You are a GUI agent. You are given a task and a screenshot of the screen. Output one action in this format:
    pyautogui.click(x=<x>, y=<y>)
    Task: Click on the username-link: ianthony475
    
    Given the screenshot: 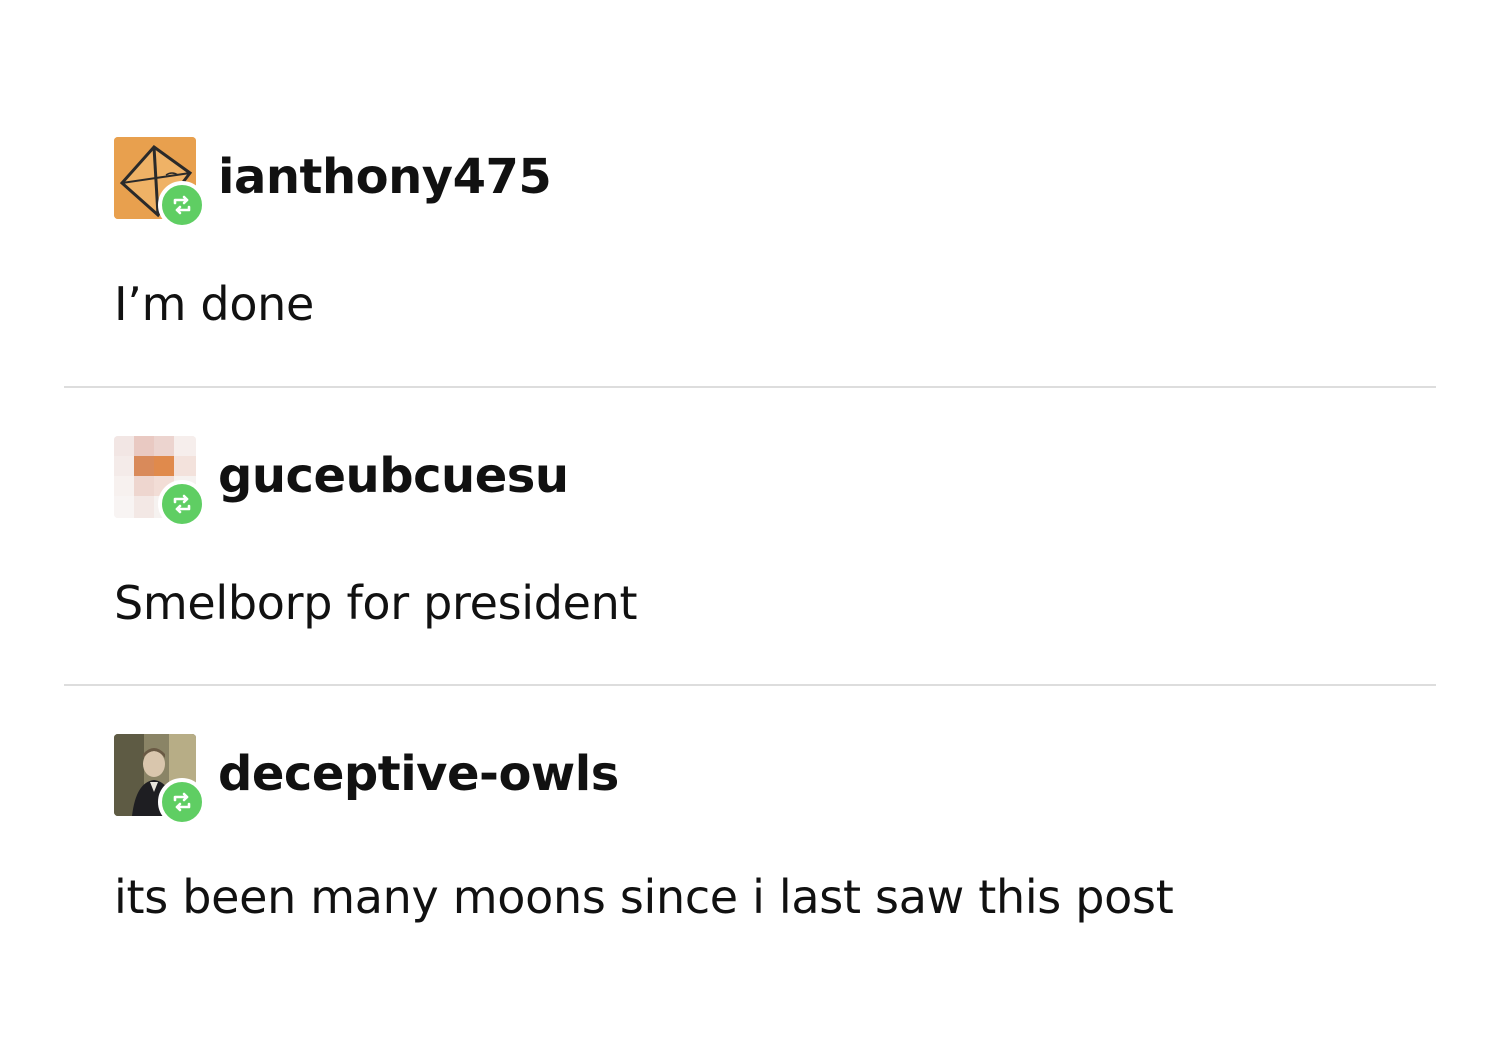 What is the action you would take?
    pyautogui.click(x=385, y=177)
    